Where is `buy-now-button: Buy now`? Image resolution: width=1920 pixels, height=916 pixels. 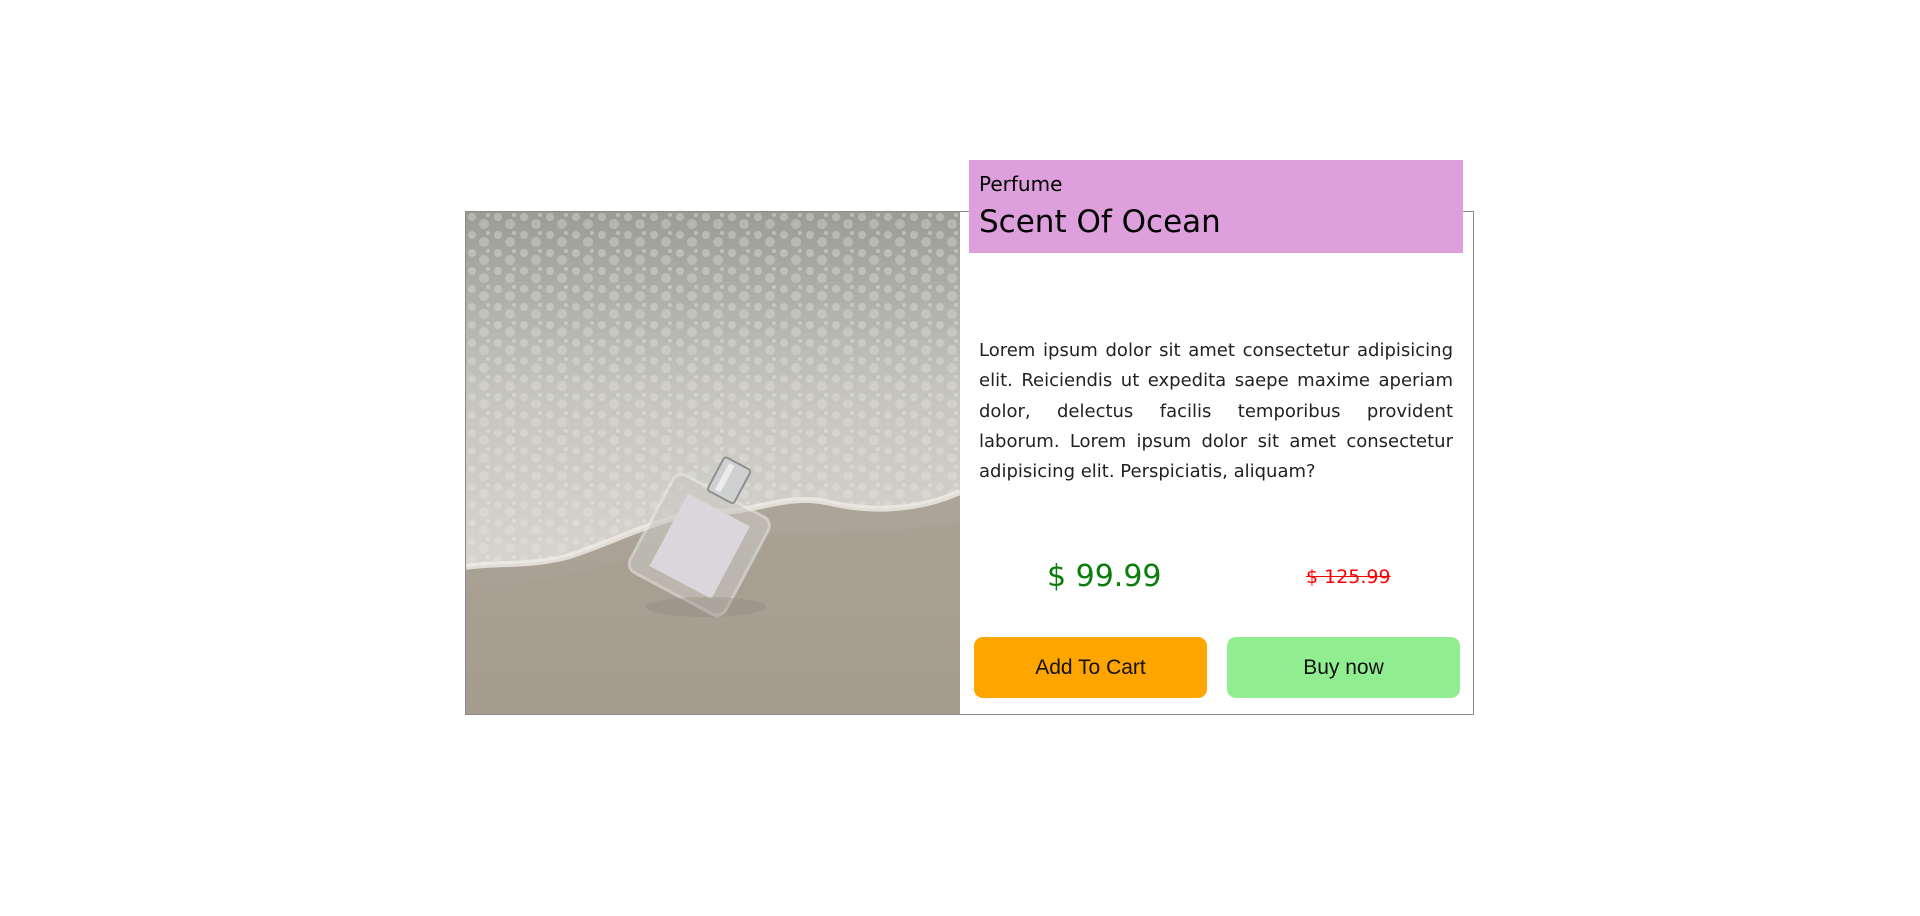
buy-now-button: Buy now is located at coordinates (1343, 667).